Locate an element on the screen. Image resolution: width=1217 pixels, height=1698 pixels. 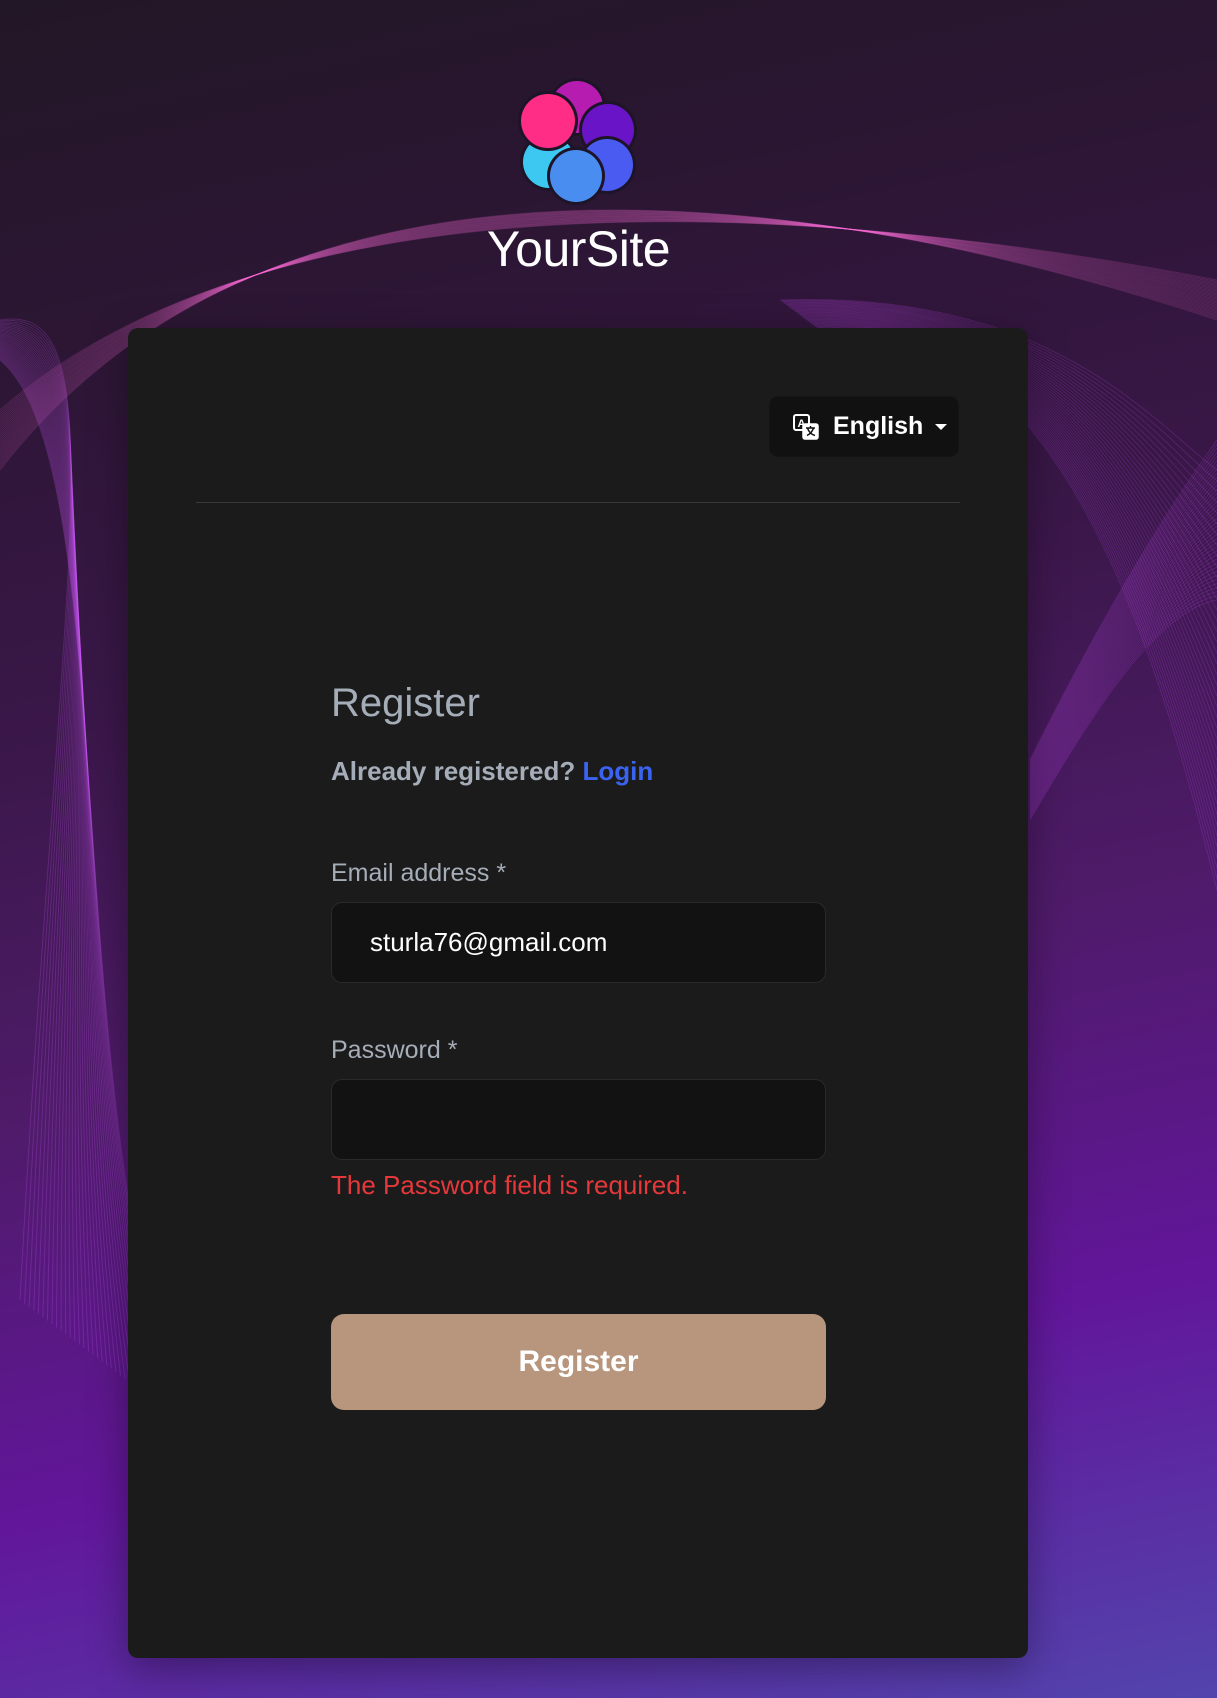
logo-circle-blue is located at coordinates (575, 176).